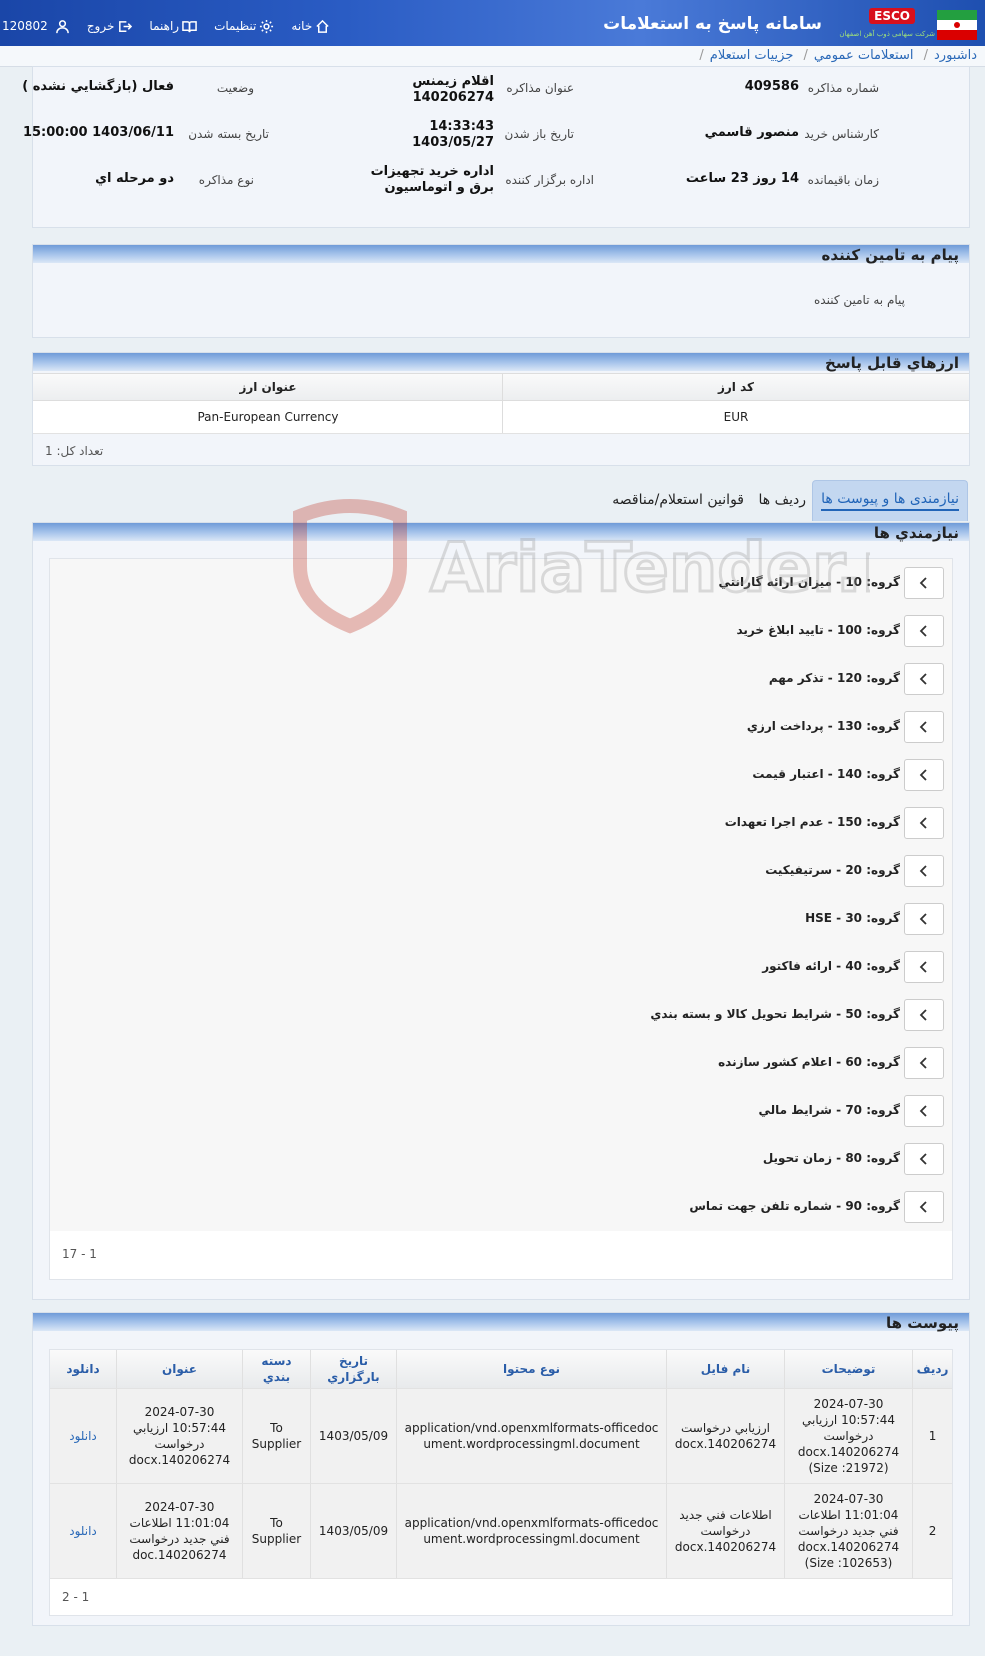 This screenshot has width=985, height=1656. Describe the element at coordinates (932, 1436) in the screenshot. I see `row-number: 1` at that location.